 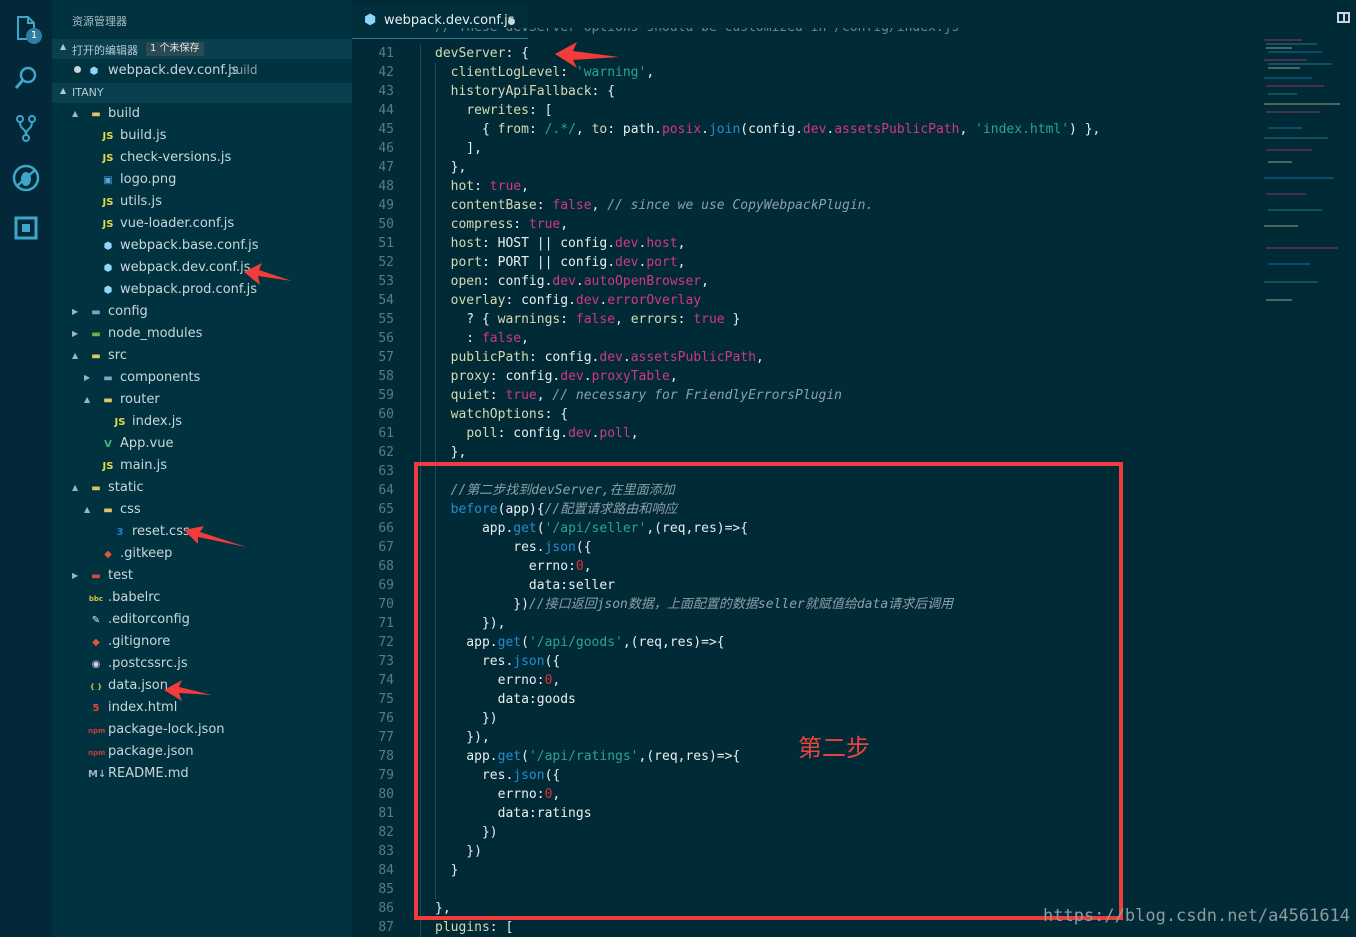 What do you see at coordinates (386, 623) in the screenshot?
I see `line-number: 71` at bounding box center [386, 623].